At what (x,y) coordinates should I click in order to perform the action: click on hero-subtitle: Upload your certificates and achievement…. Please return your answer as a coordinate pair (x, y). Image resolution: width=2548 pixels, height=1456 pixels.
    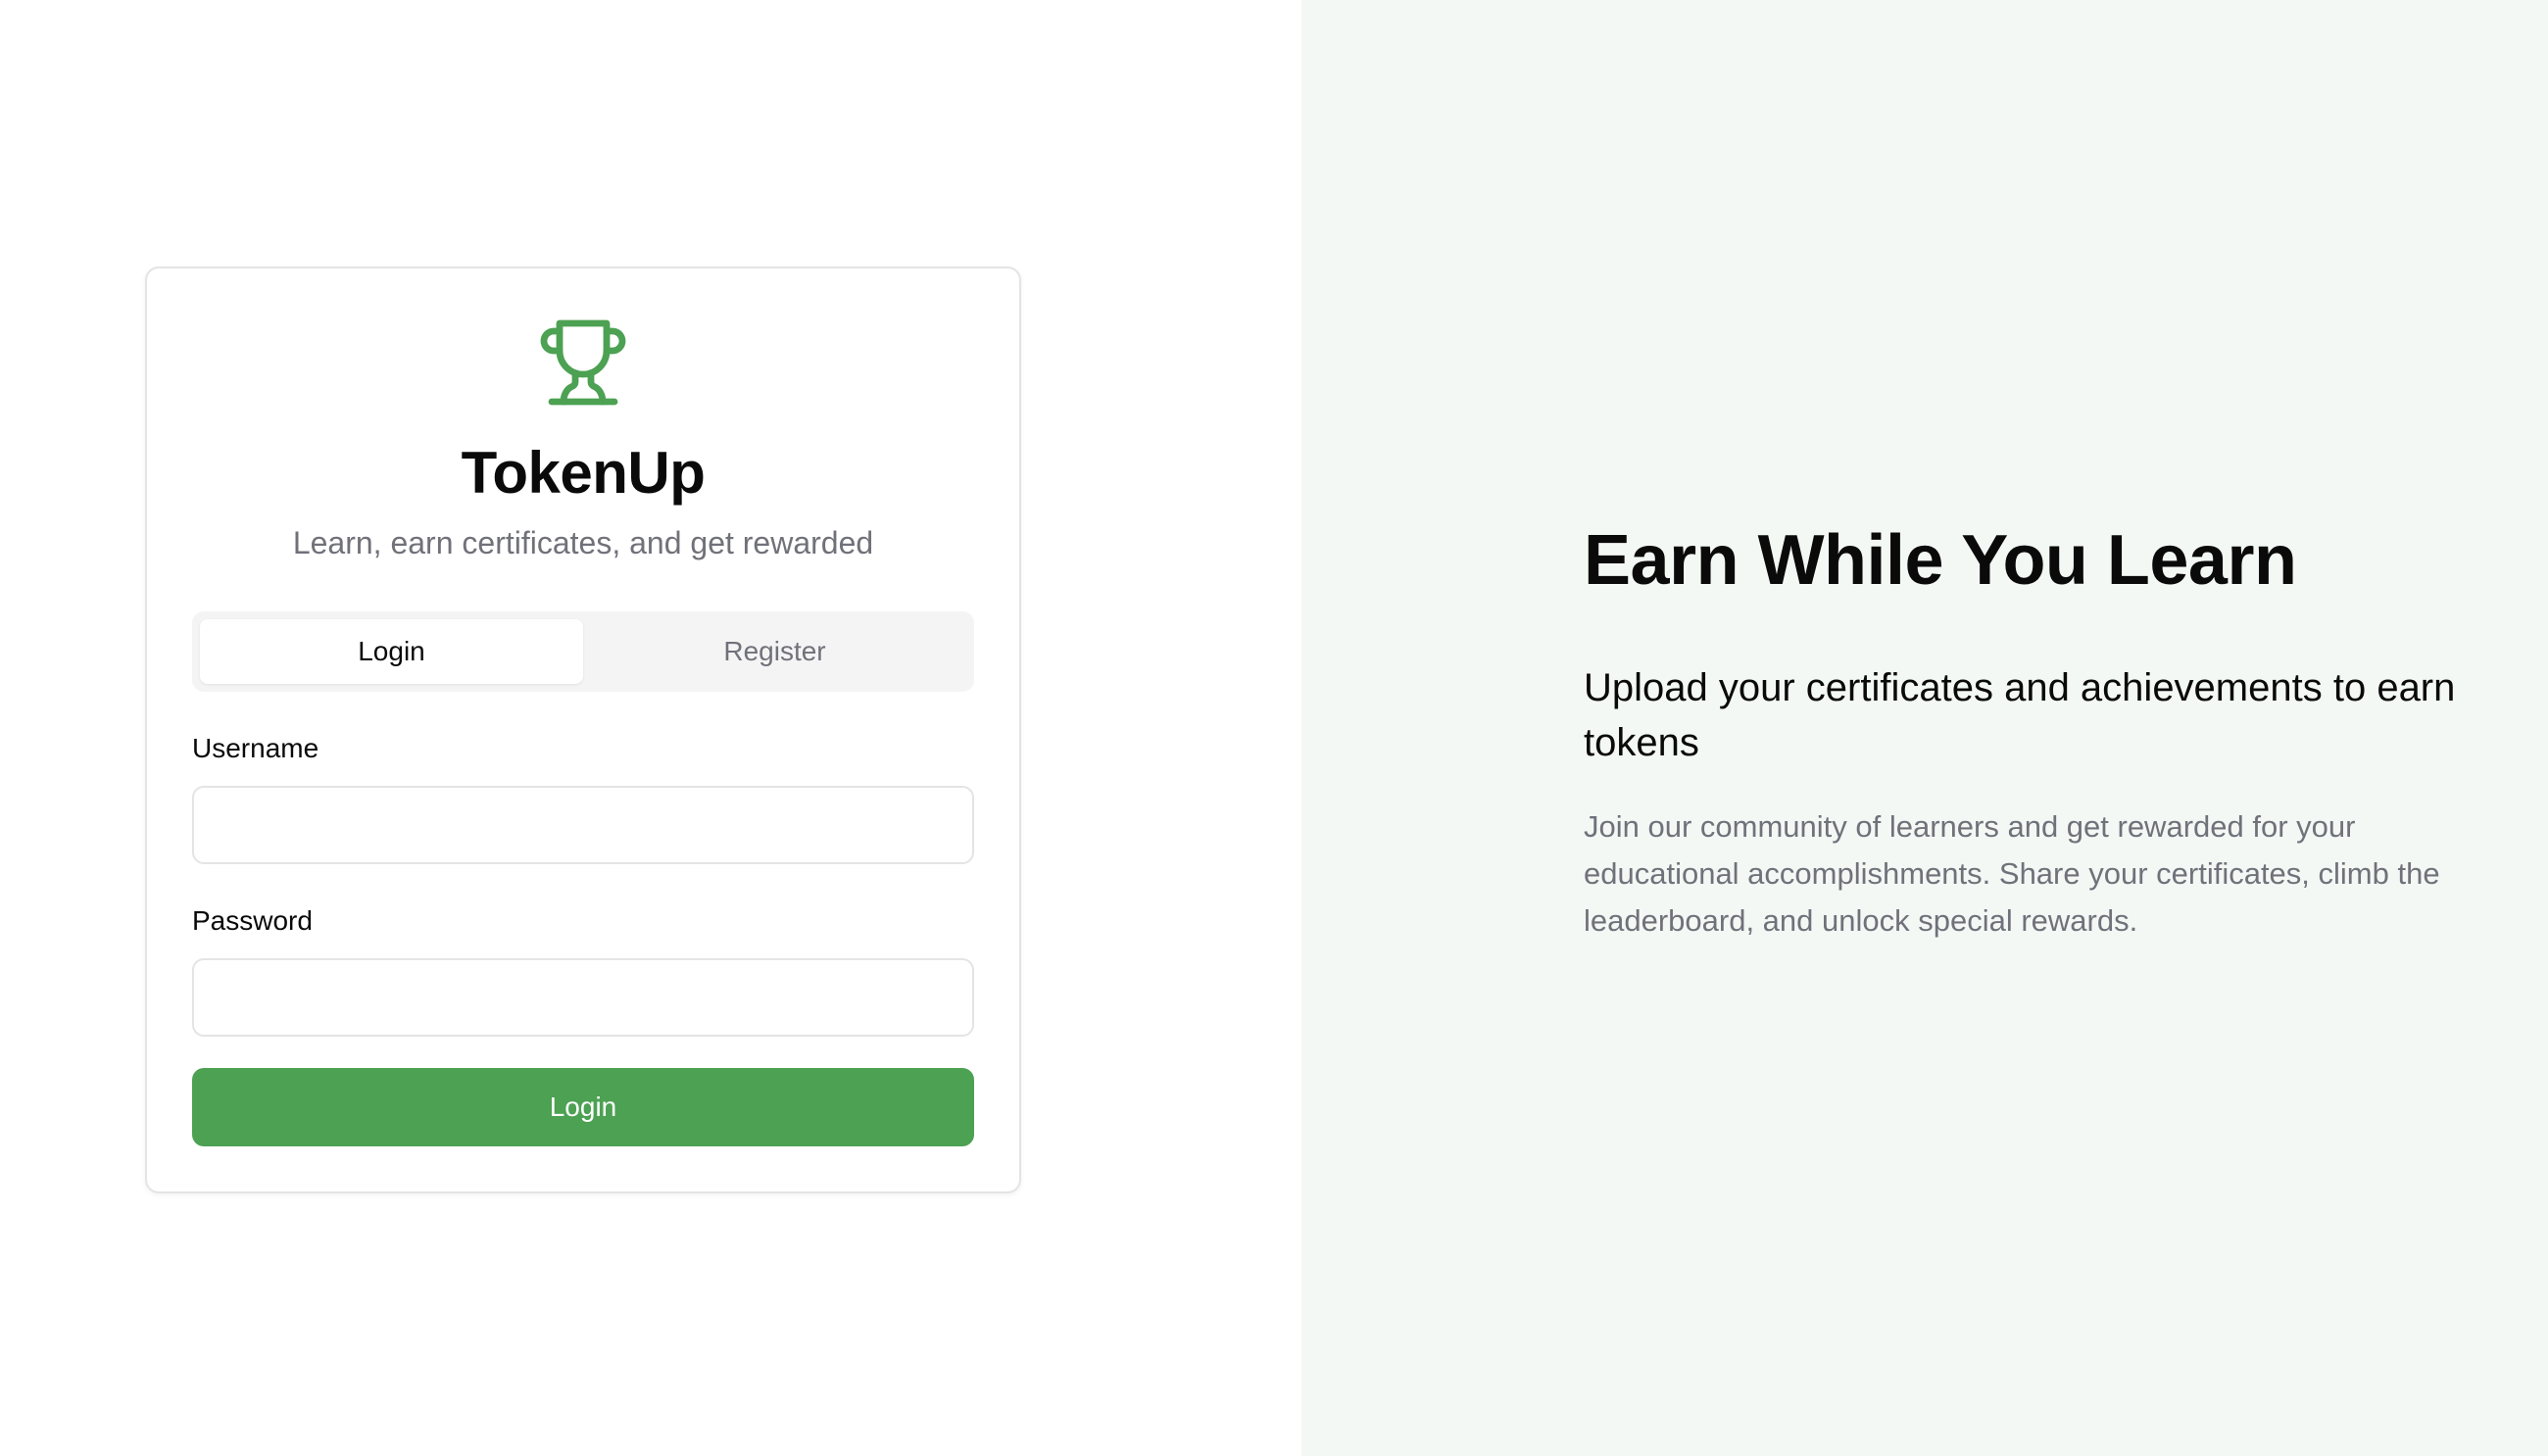
    Looking at the image, I should click on (2020, 715).